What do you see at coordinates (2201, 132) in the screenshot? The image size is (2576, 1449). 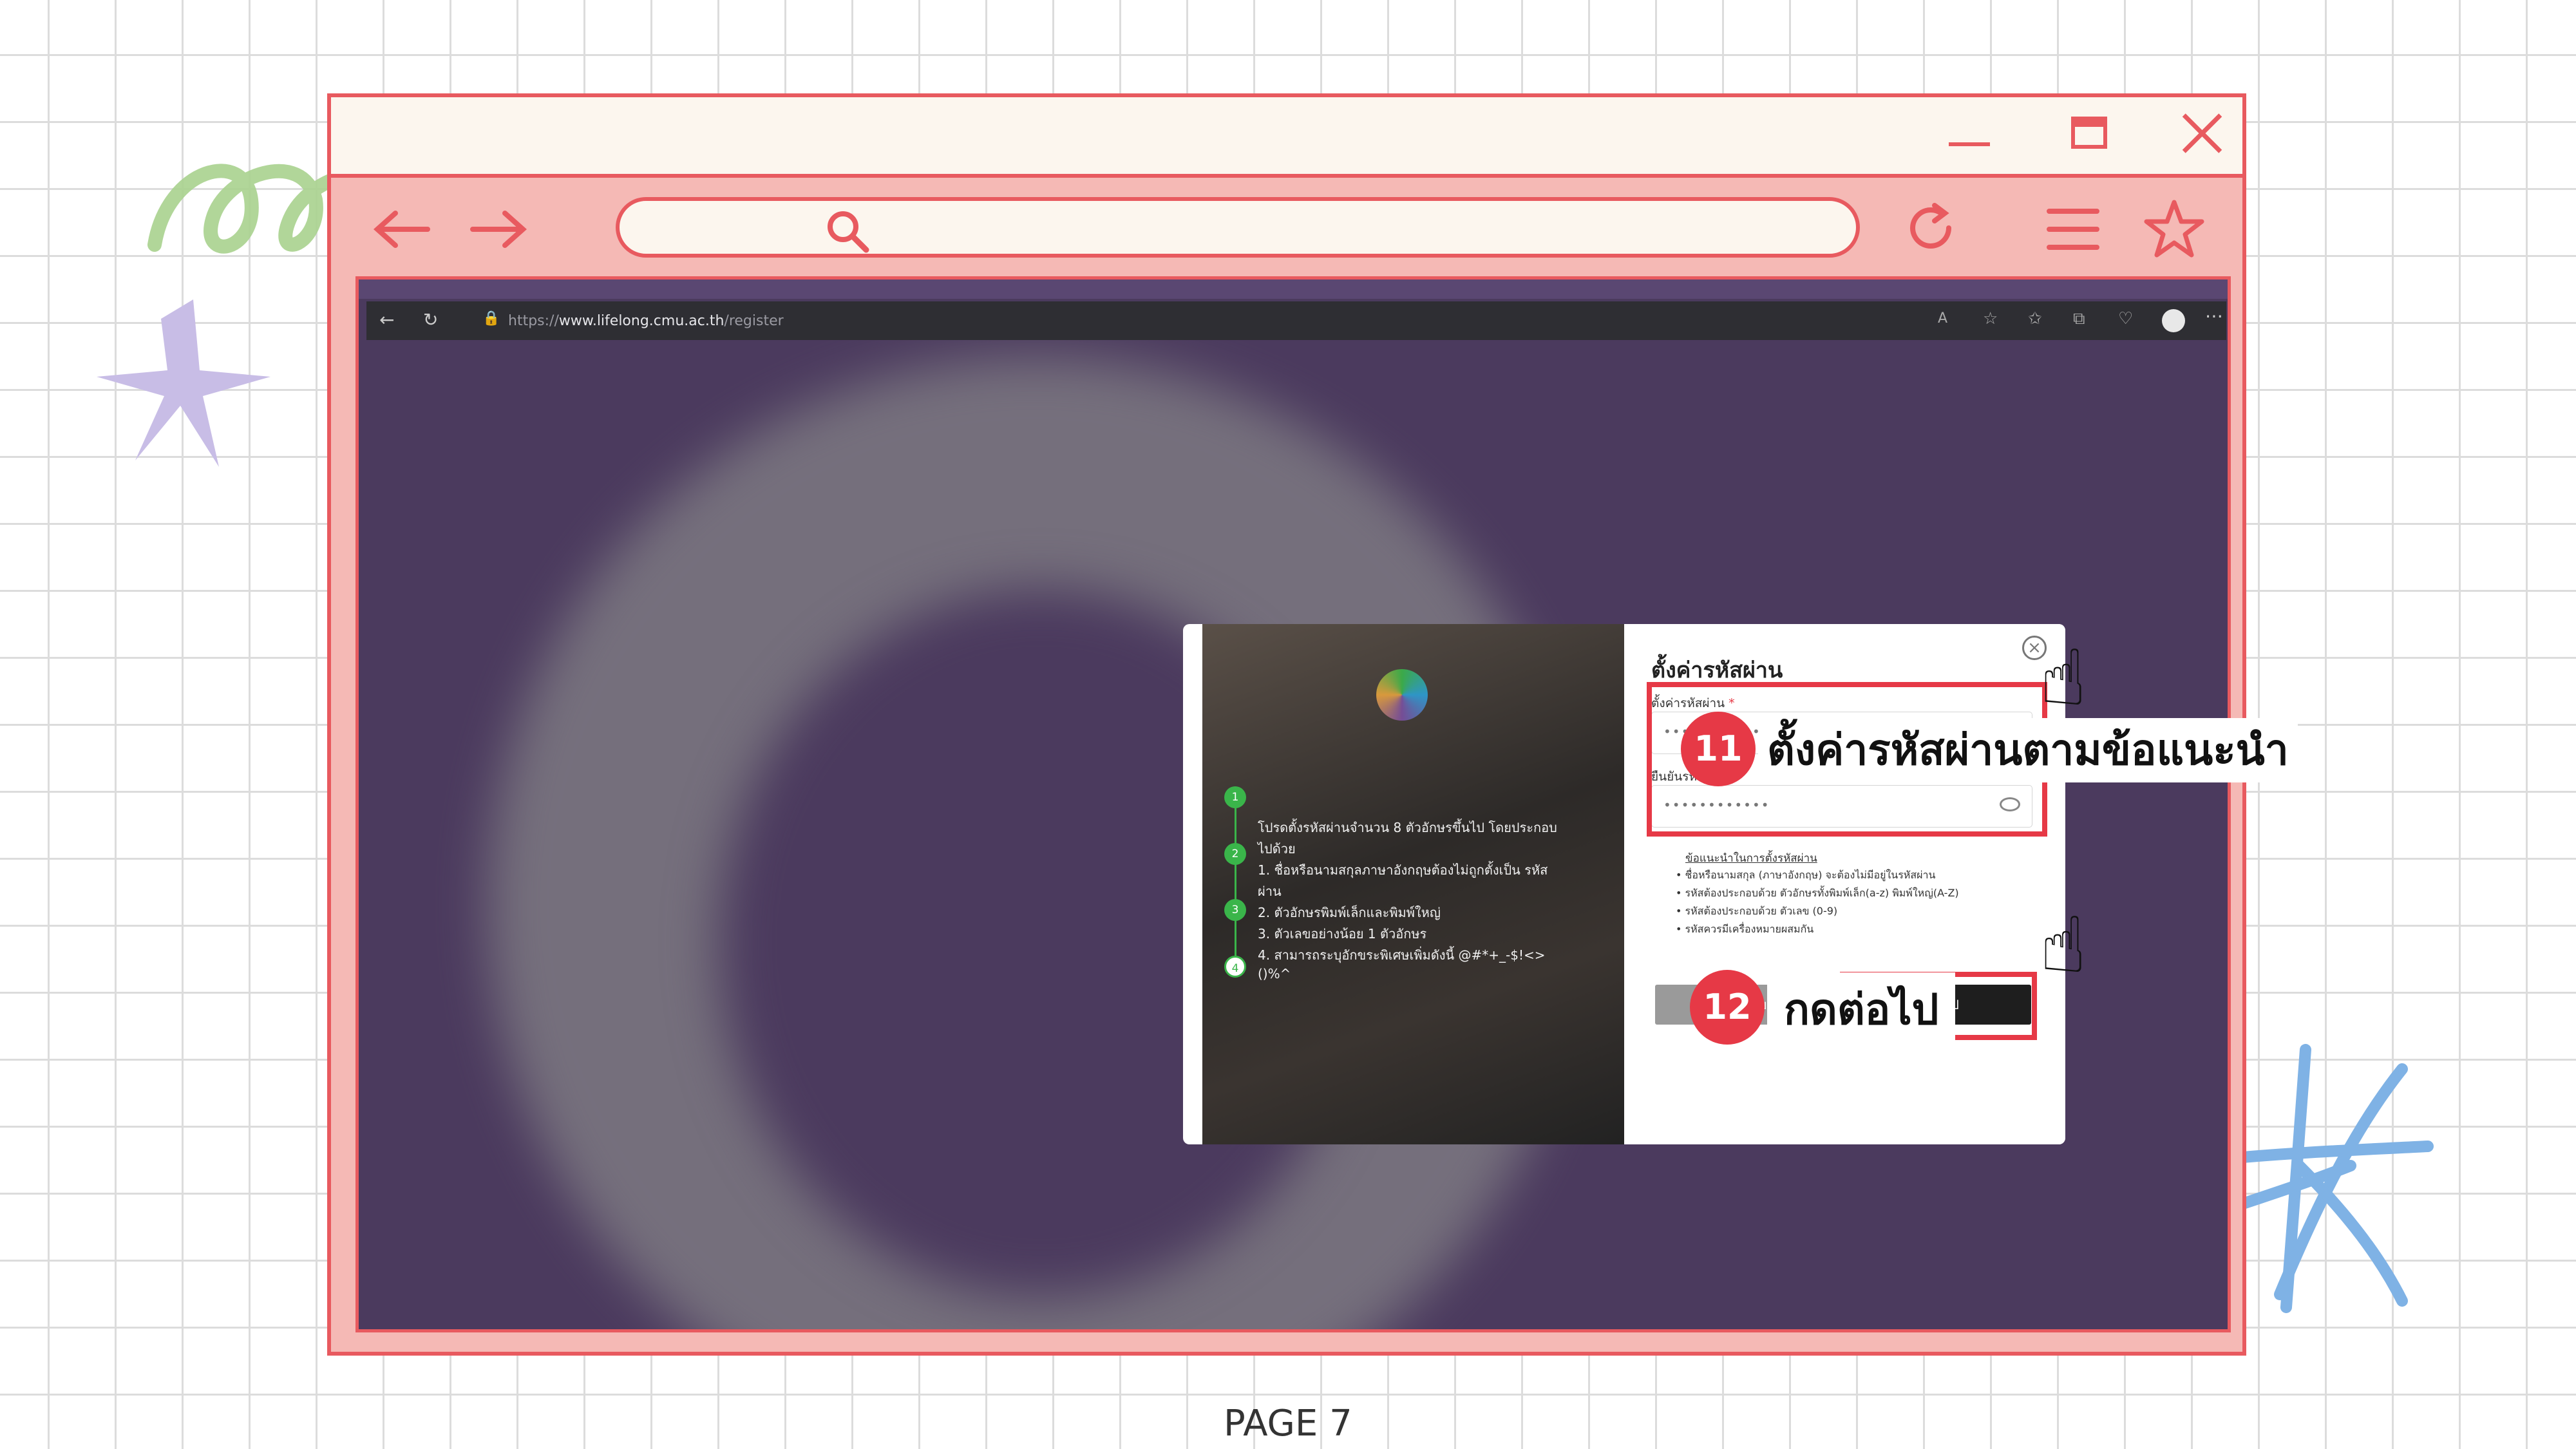 I see `close-icon` at bounding box center [2201, 132].